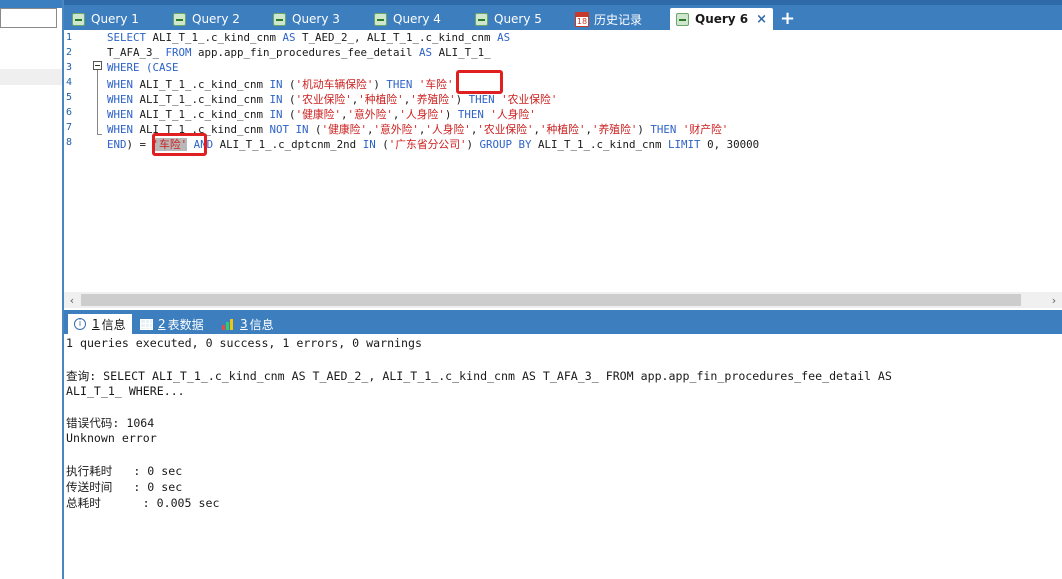 This screenshot has width=1062, height=579. What do you see at coordinates (705, 129) in the screenshot?
I see `code-token: '财产险'` at bounding box center [705, 129].